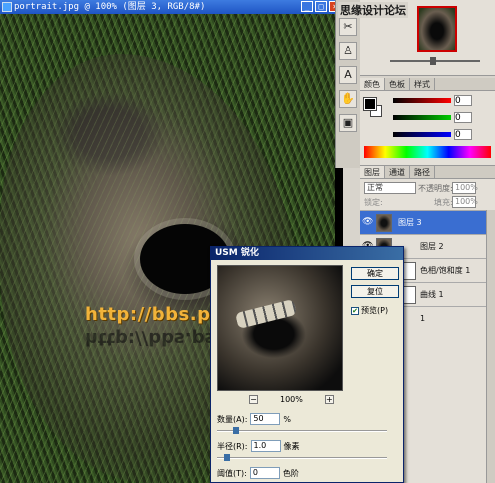 Image resolution: width=495 pixels, height=483 pixels. I want to click on green-value: 0, so click(463, 117).